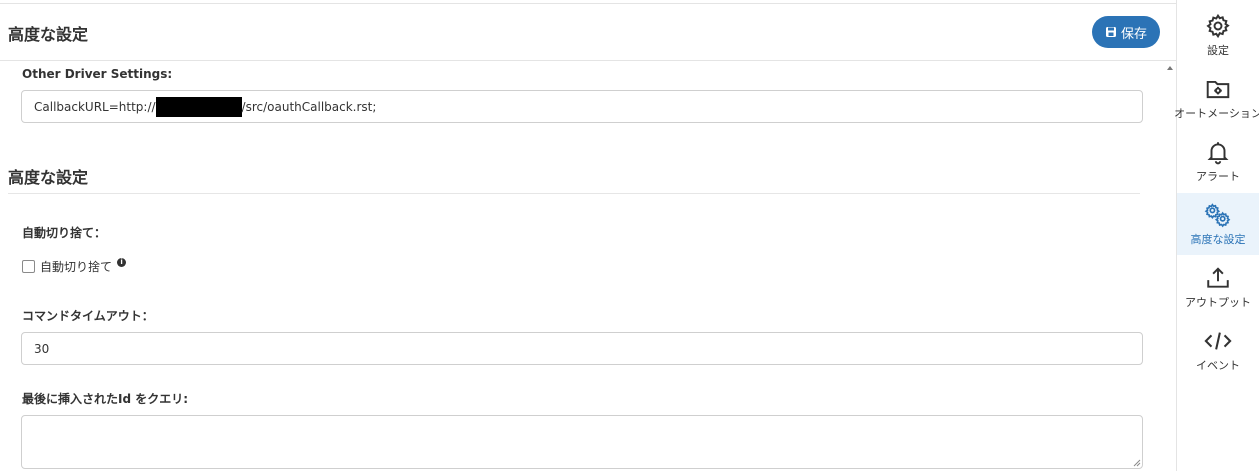  What do you see at coordinates (1110, 32) in the screenshot?
I see `save-icon` at bounding box center [1110, 32].